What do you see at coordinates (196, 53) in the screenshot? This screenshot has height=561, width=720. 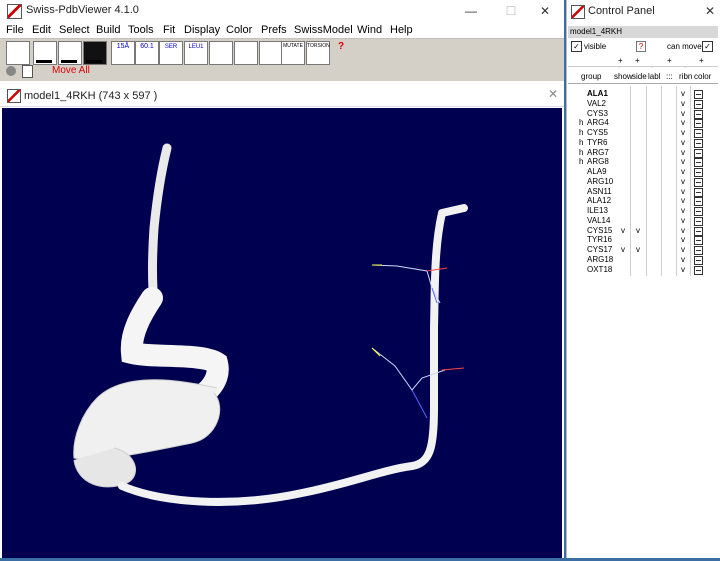 I see `label-tool-icon: LEU1` at bounding box center [196, 53].